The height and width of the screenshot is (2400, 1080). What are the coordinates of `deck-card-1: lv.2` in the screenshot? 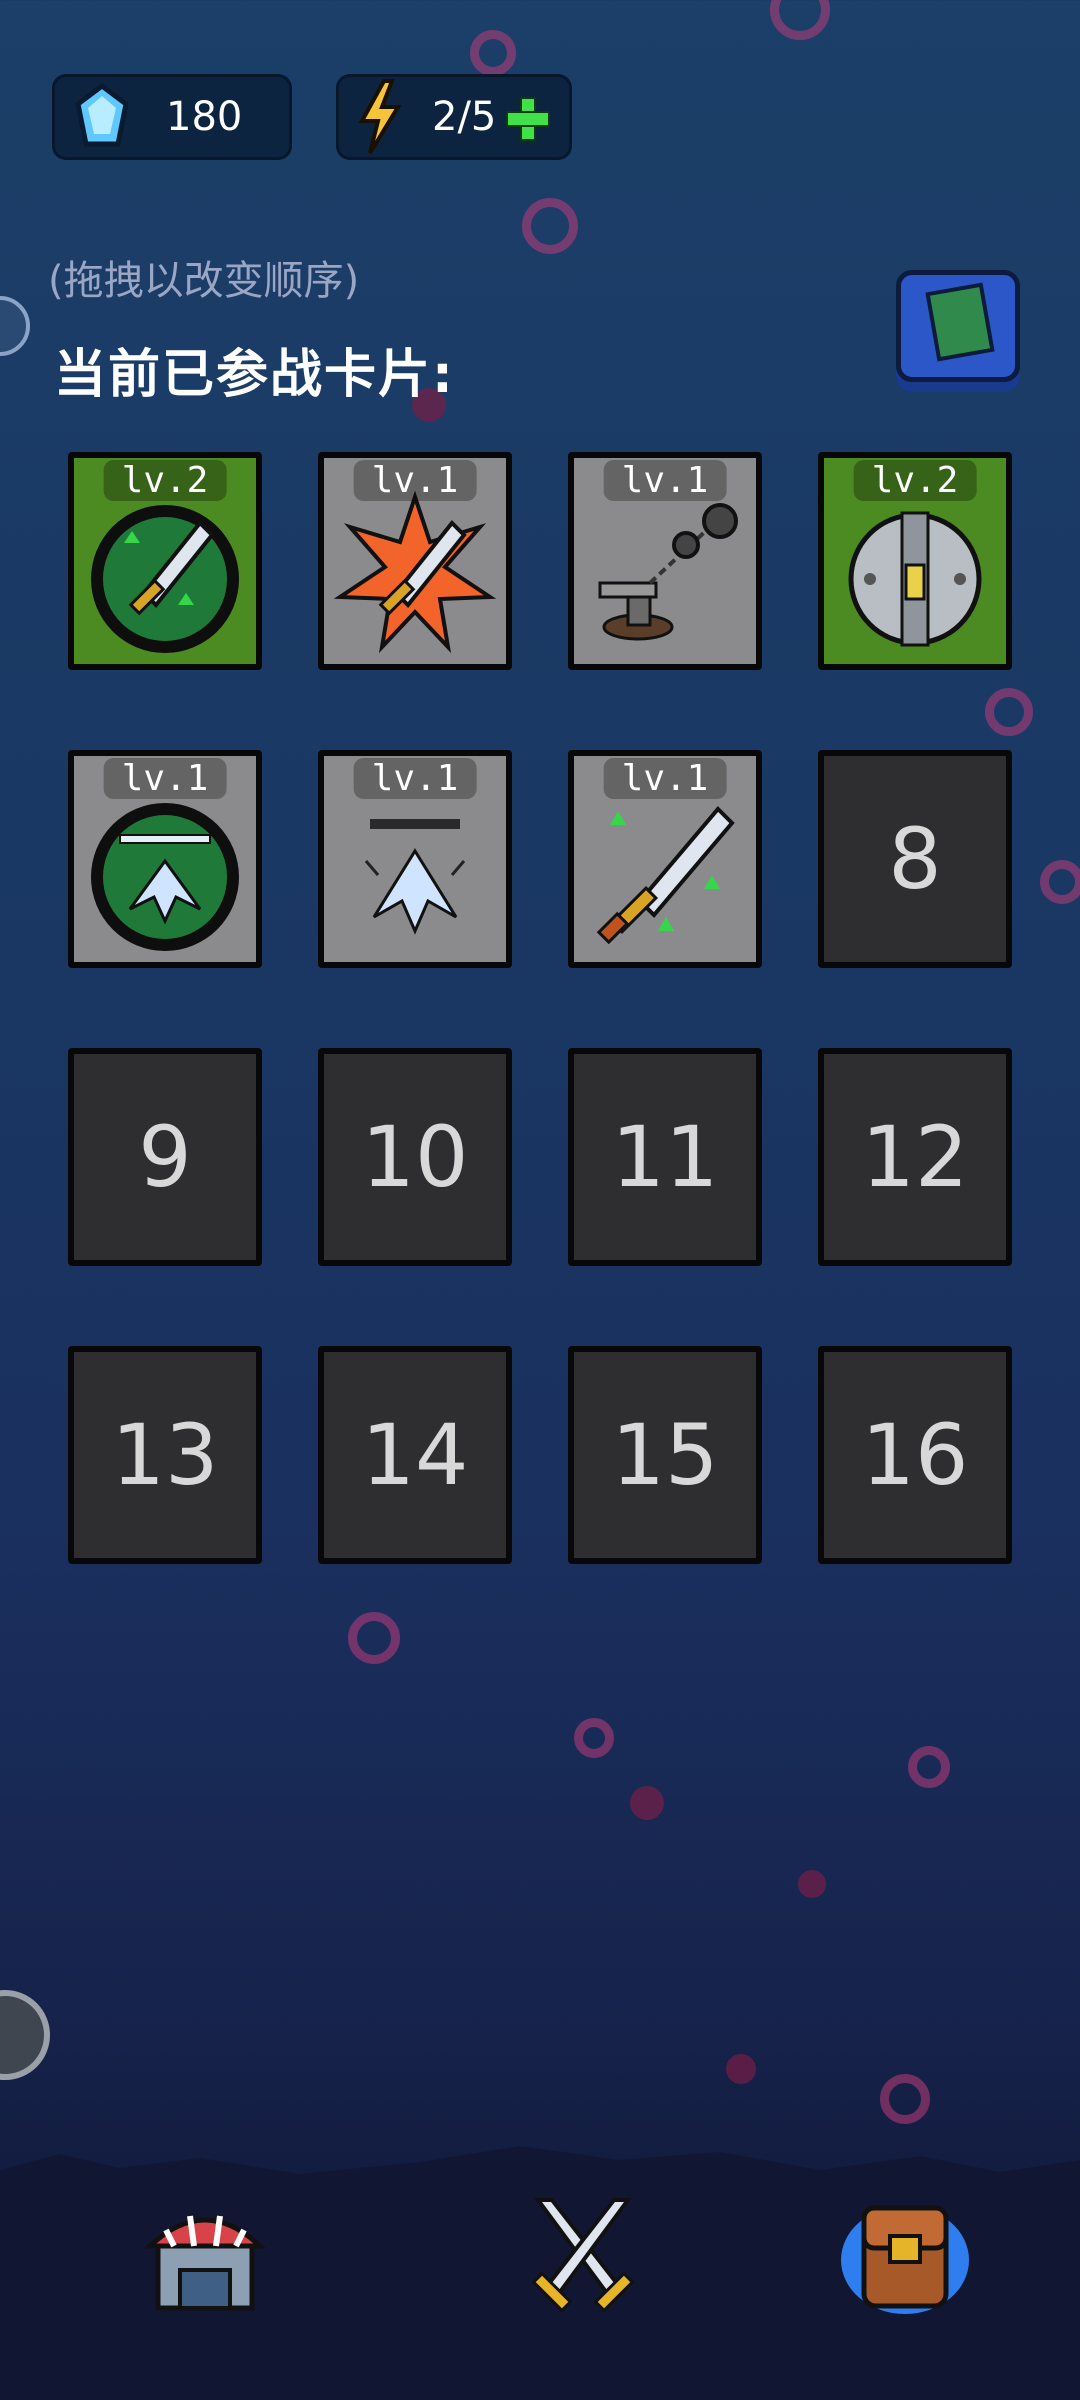 It's located at (165, 561).